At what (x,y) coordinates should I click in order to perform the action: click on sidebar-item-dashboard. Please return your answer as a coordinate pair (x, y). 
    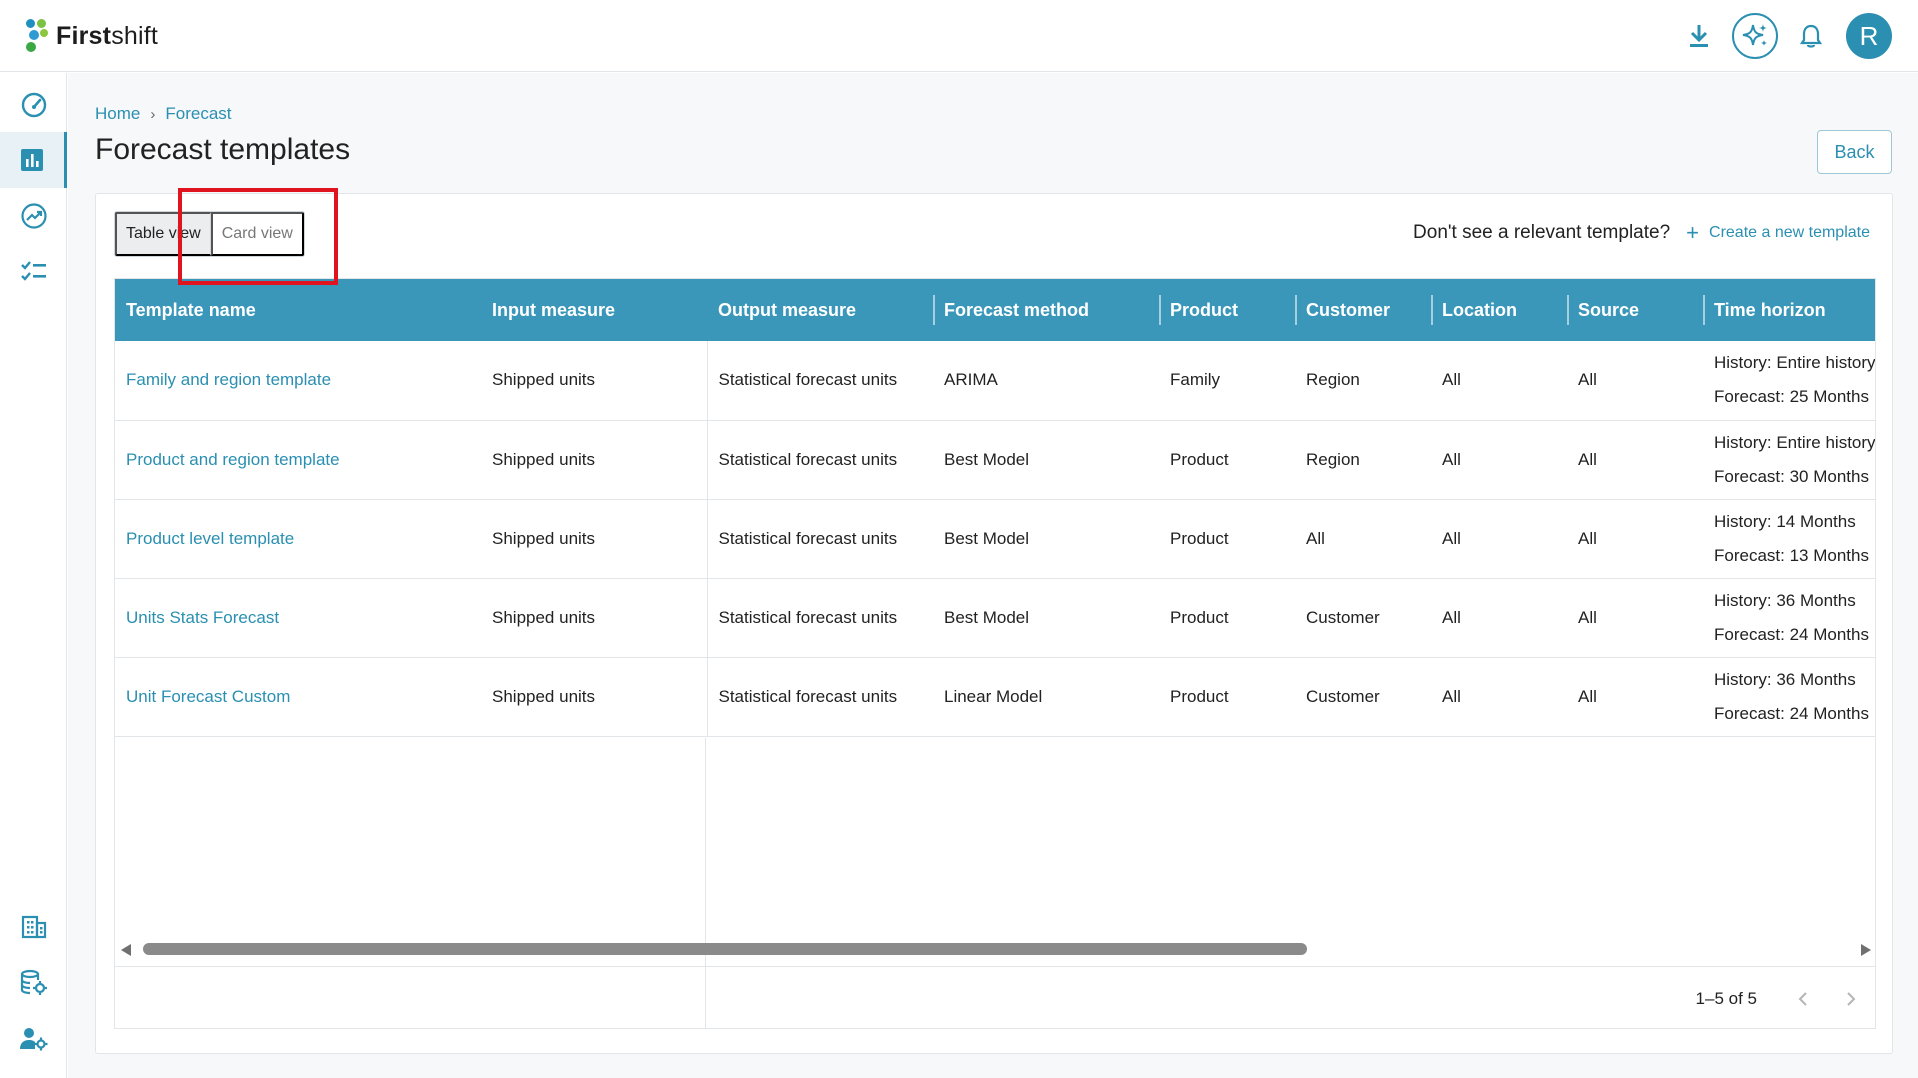
    Looking at the image, I should click on (33, 105).